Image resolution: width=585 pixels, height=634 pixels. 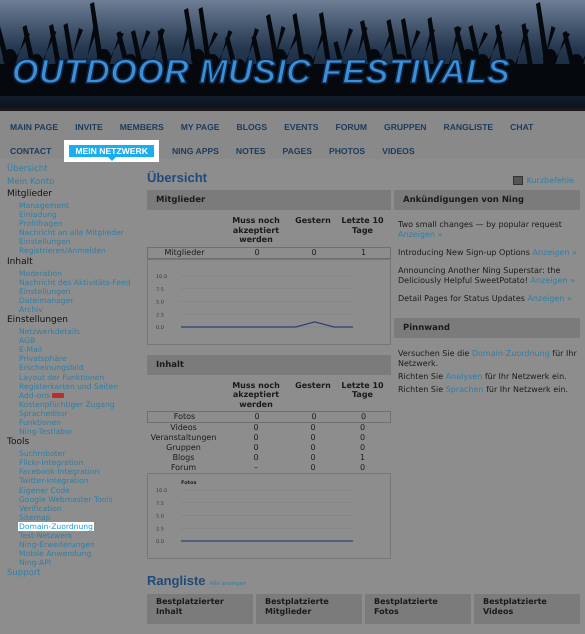 What do you see at coordinates (464, 376) in the screenshot?
I see `pinboard-link: Analysen` at bounding box center [464, 376].